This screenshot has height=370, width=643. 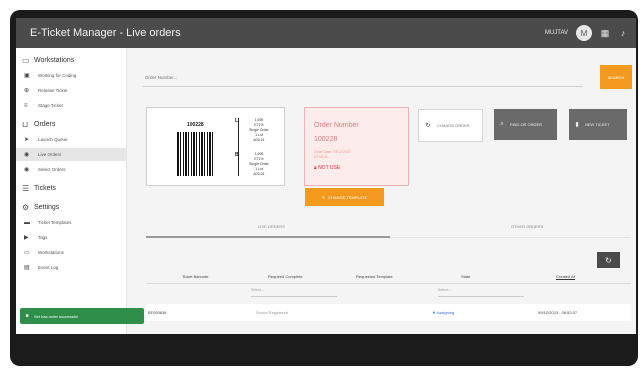 I want to click on monitor-icon: ▭, so click(x=26, y=60).